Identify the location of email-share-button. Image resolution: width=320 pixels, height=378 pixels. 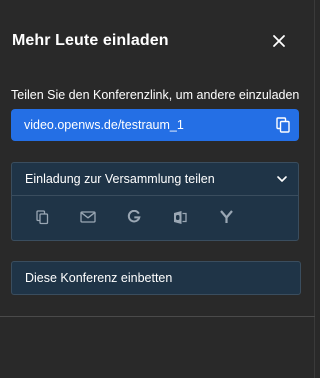
(88, 217).